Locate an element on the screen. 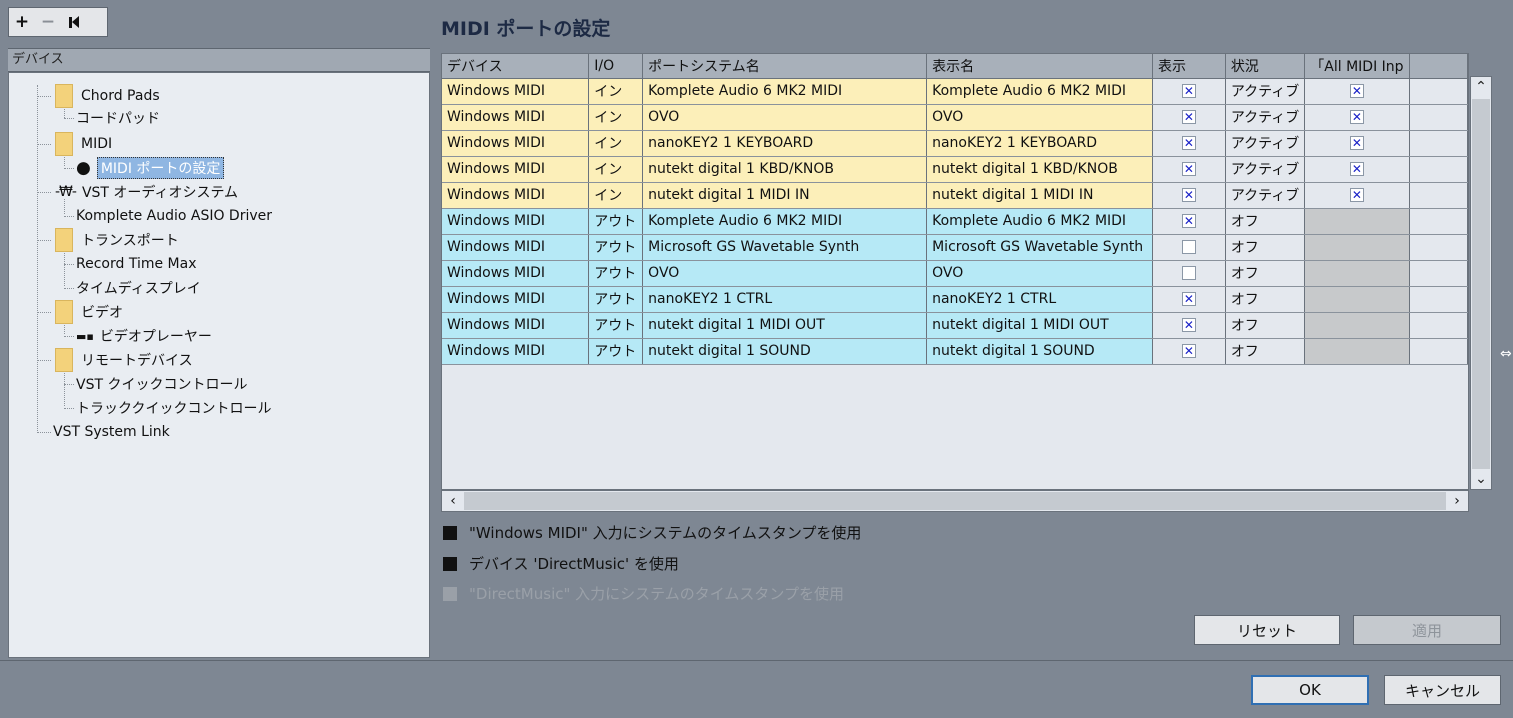 The height and width of the screenshot is (718, 1513). tree-label: トランスポート is located at coordinates (130, 241).